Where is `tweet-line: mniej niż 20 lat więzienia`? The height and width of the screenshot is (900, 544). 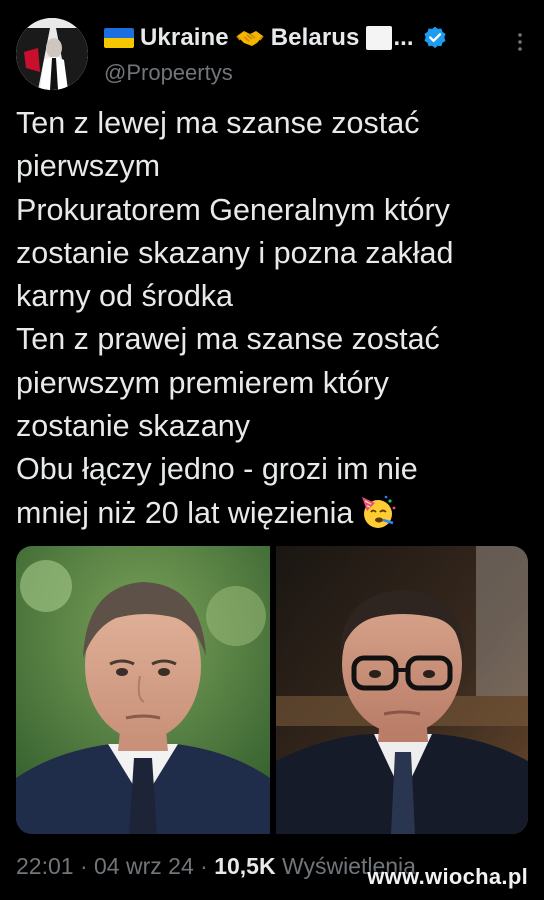 tweet-line: mniej niż 20 lat więzienia is located at coordinates (185, 512).